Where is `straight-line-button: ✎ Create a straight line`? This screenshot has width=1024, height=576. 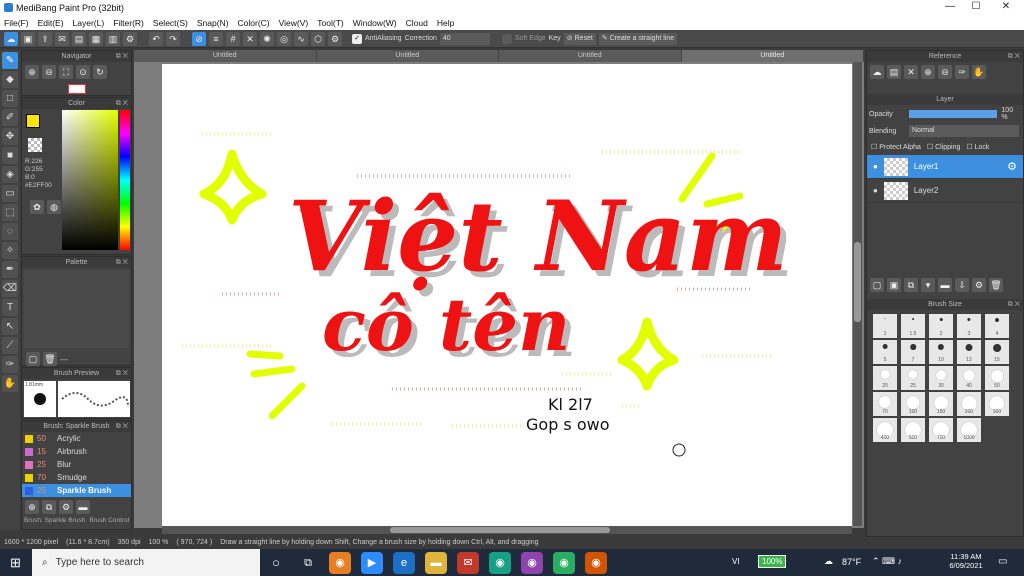 straight-line-button: ✎ Create a straight line is located at coordinates (638, 38).